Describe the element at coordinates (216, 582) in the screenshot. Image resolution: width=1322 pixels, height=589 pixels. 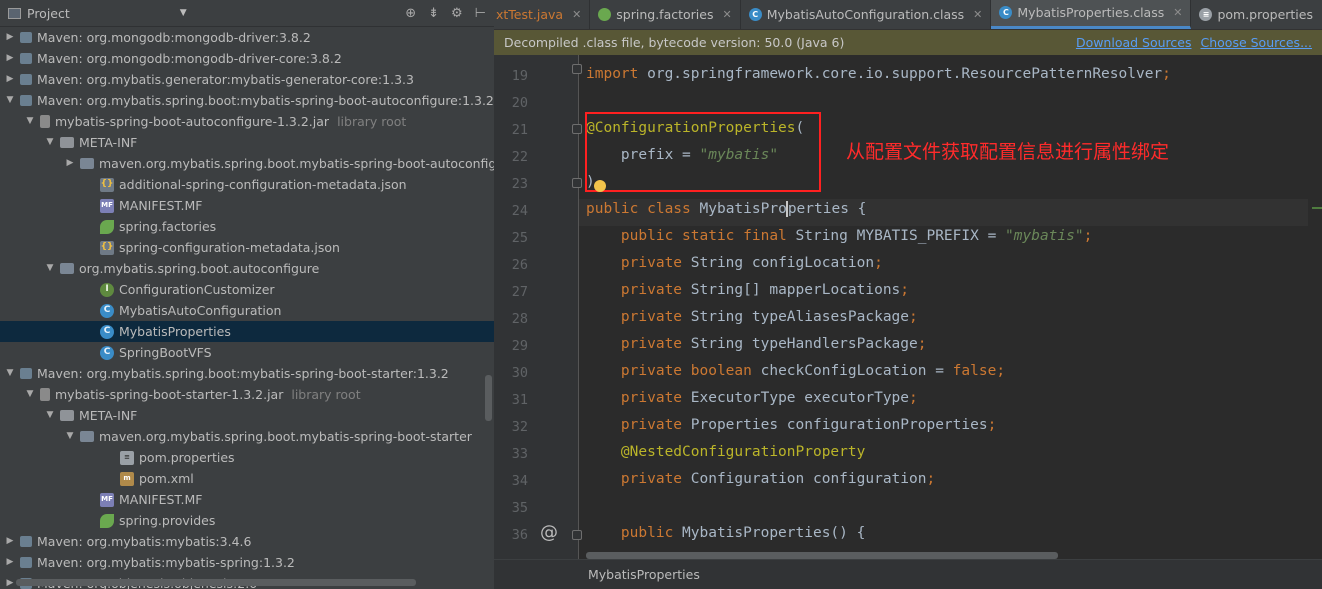
I see `project-horizontal-scrollbar` at that location.